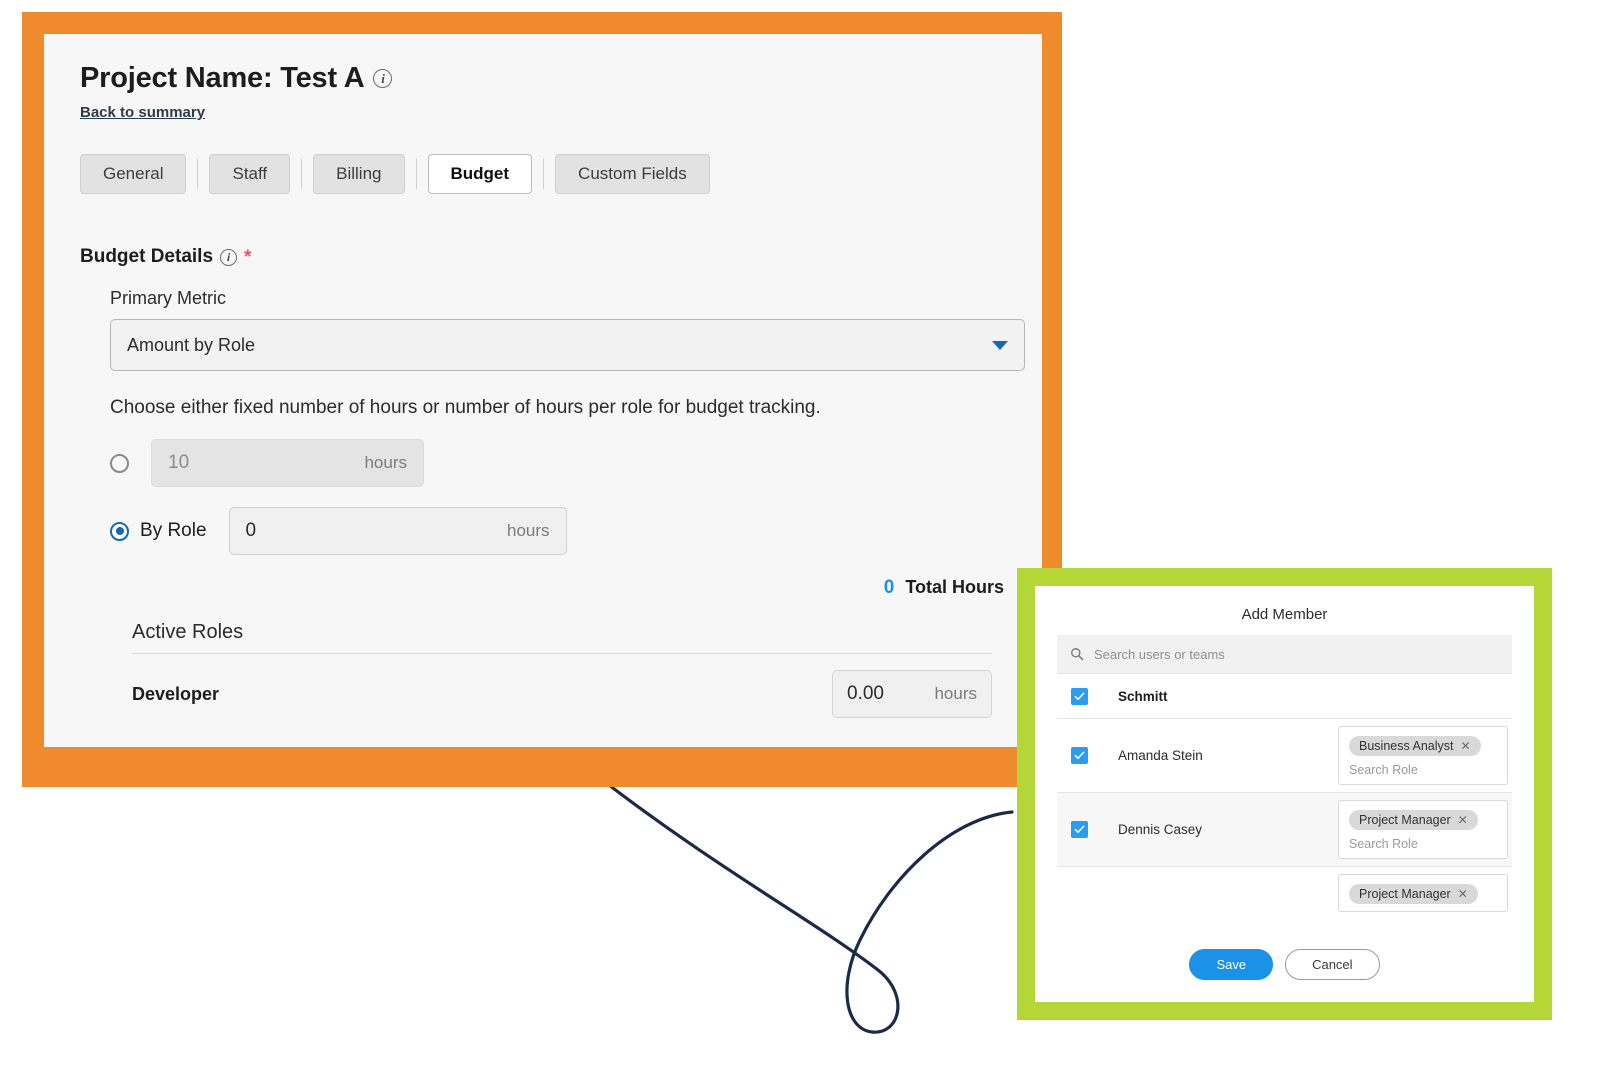 This screenshot has width=1600, height=1066. Describe the element at coordinates (385, 462) in the screenshot. I see `fixed-hours-unit: hours` at that location.